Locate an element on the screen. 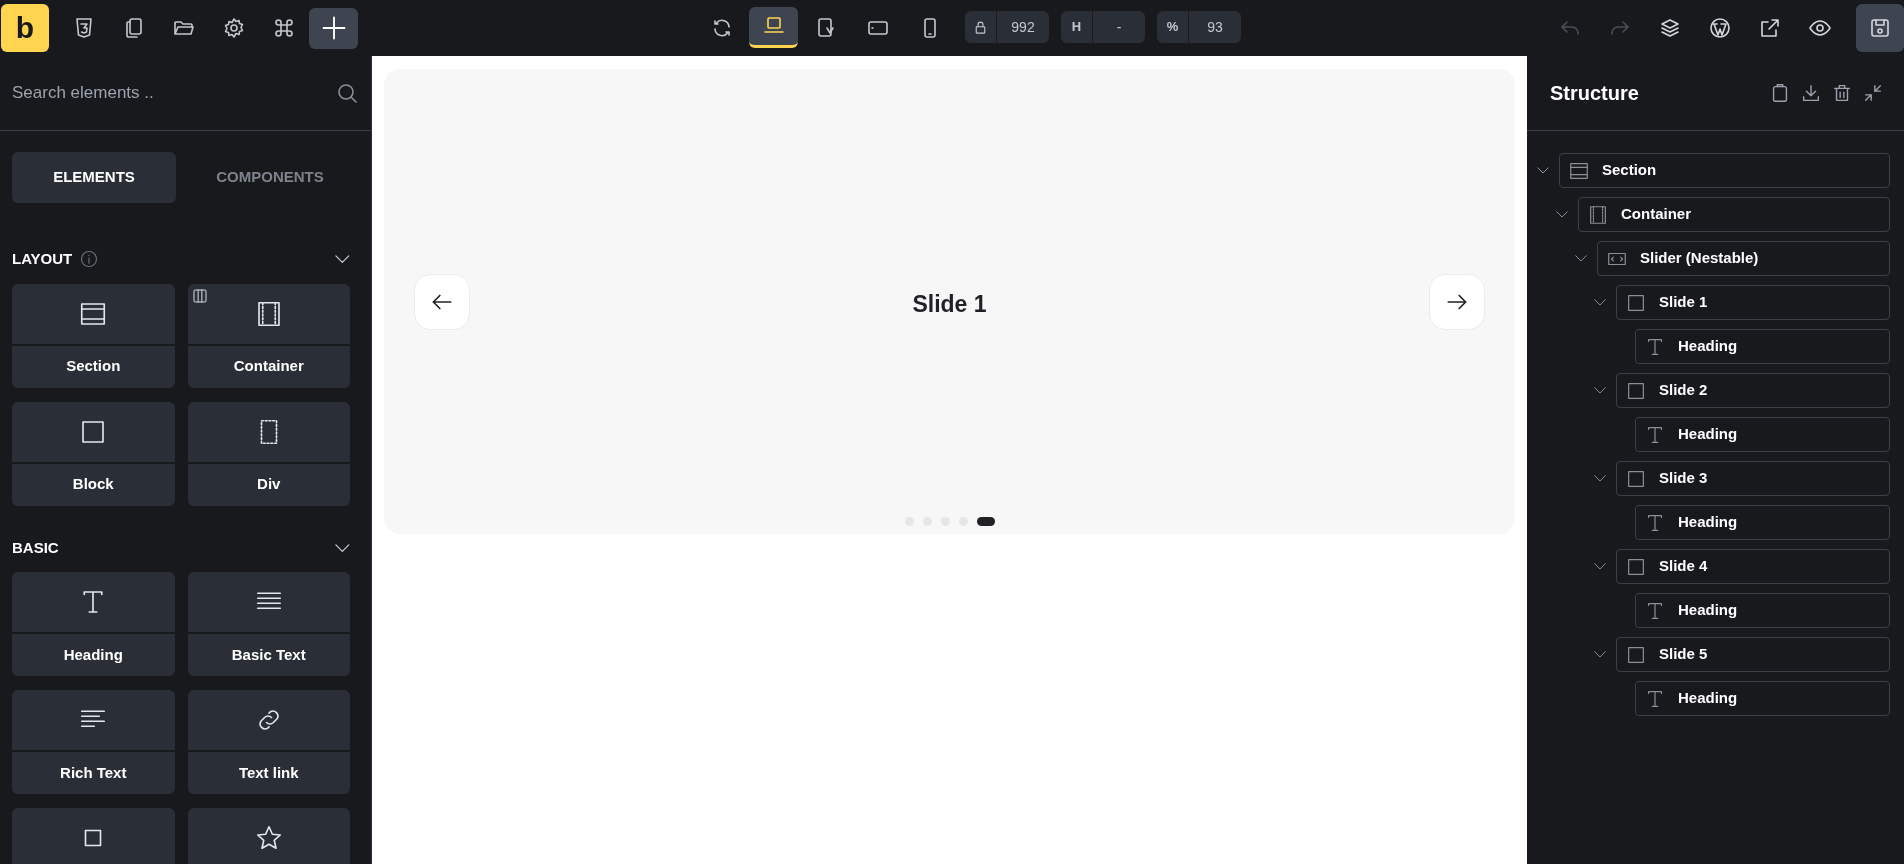  panel-tab: ELEMENTS is located at coordinates (94, 177).